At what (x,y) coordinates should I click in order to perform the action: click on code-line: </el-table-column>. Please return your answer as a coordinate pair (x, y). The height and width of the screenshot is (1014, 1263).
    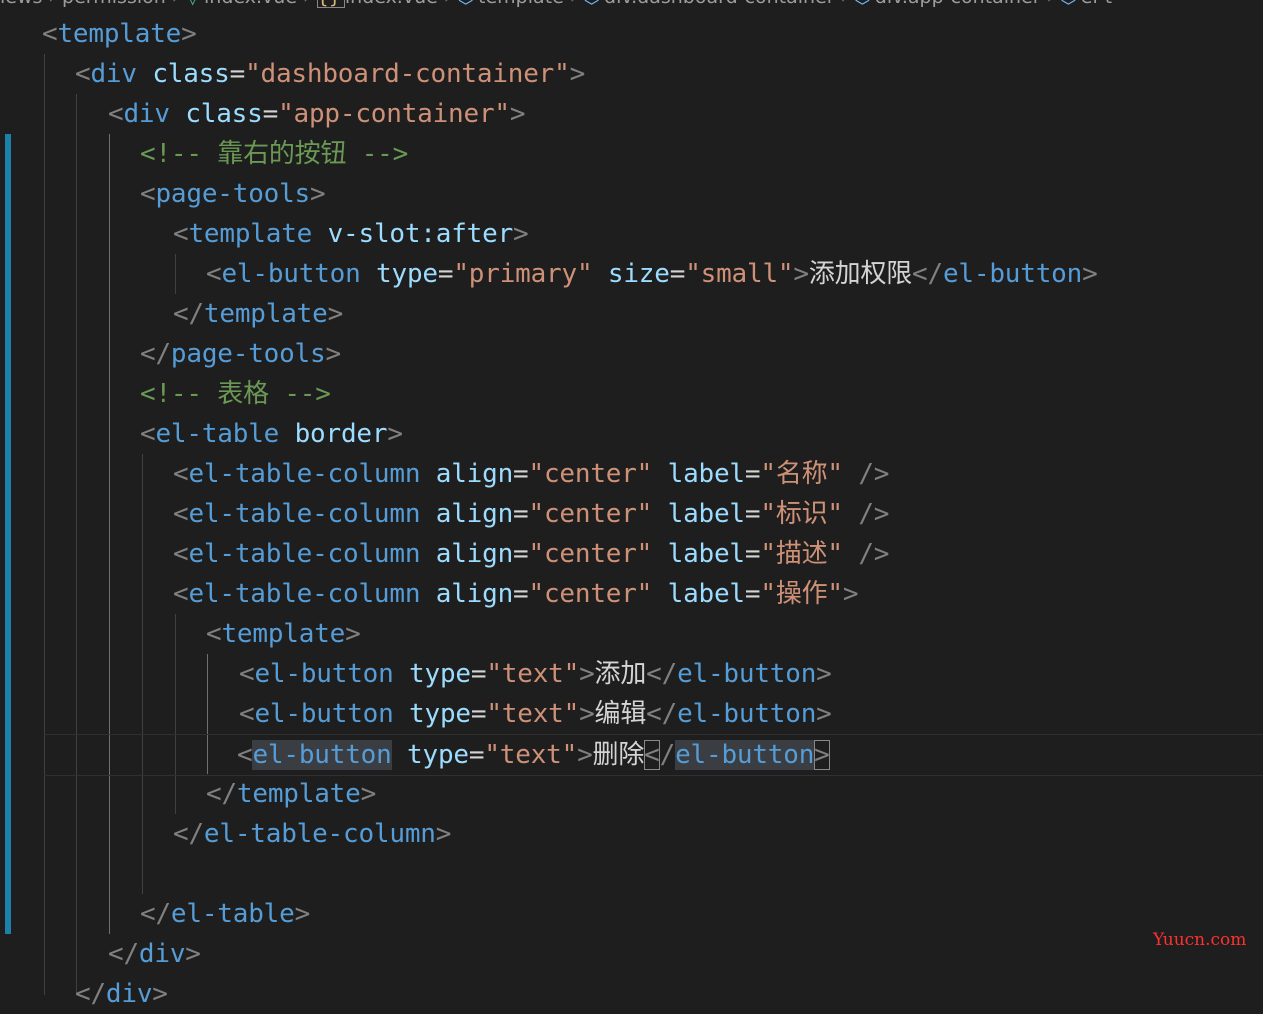
    Looking at the image, I should click on (225, 834).